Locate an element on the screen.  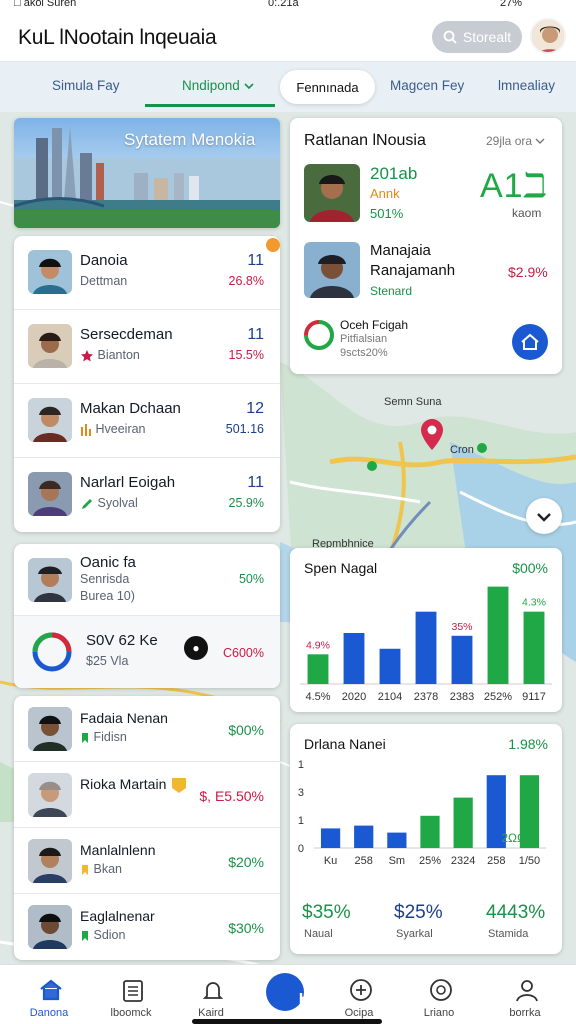
list-item: Makan Dchaan Hveeiran 12 501.16 is located at coordinates (147, 421).